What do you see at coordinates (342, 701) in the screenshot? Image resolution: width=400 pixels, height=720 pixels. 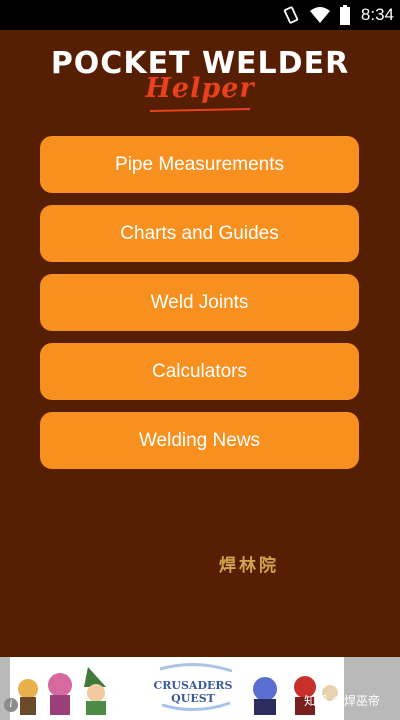 I see `ad-credit-text: 知乎 @焊巫帝` at bounding box center [342, 701].